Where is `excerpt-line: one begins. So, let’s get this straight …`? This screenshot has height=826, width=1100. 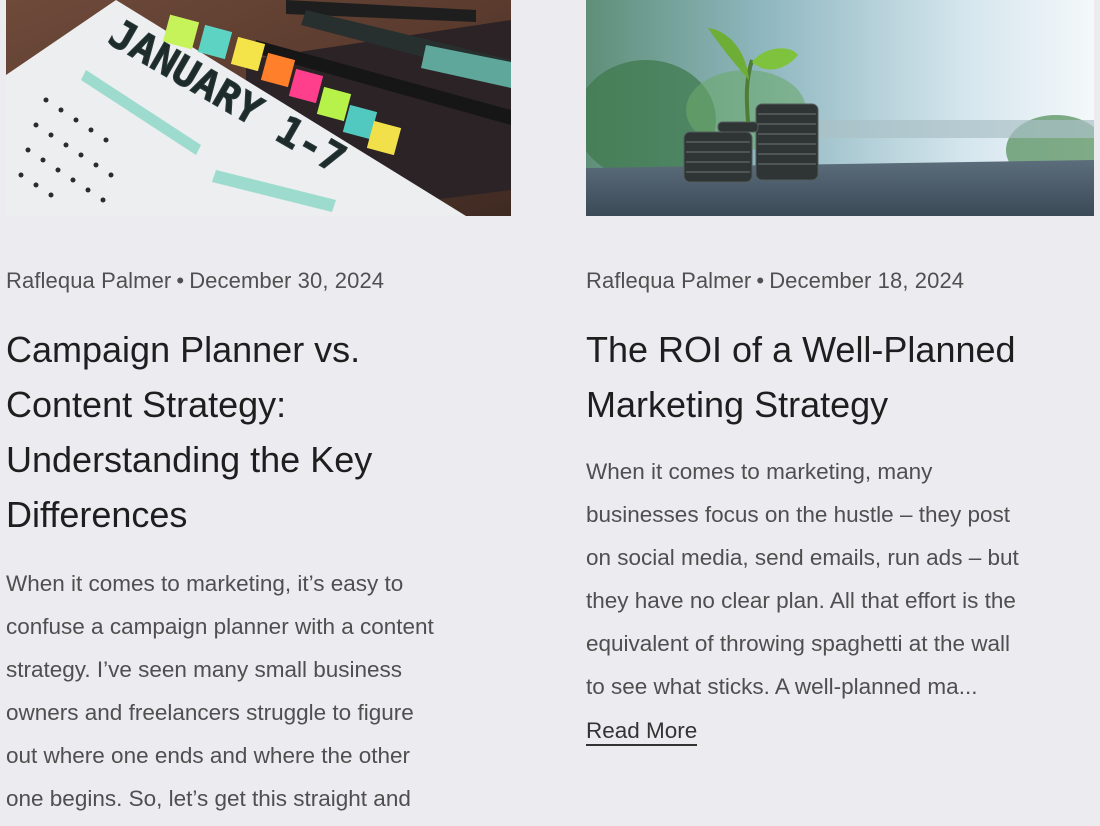
excerpt-line: one begins. So, let’s get this straight … is located at coordinates (208, 798).